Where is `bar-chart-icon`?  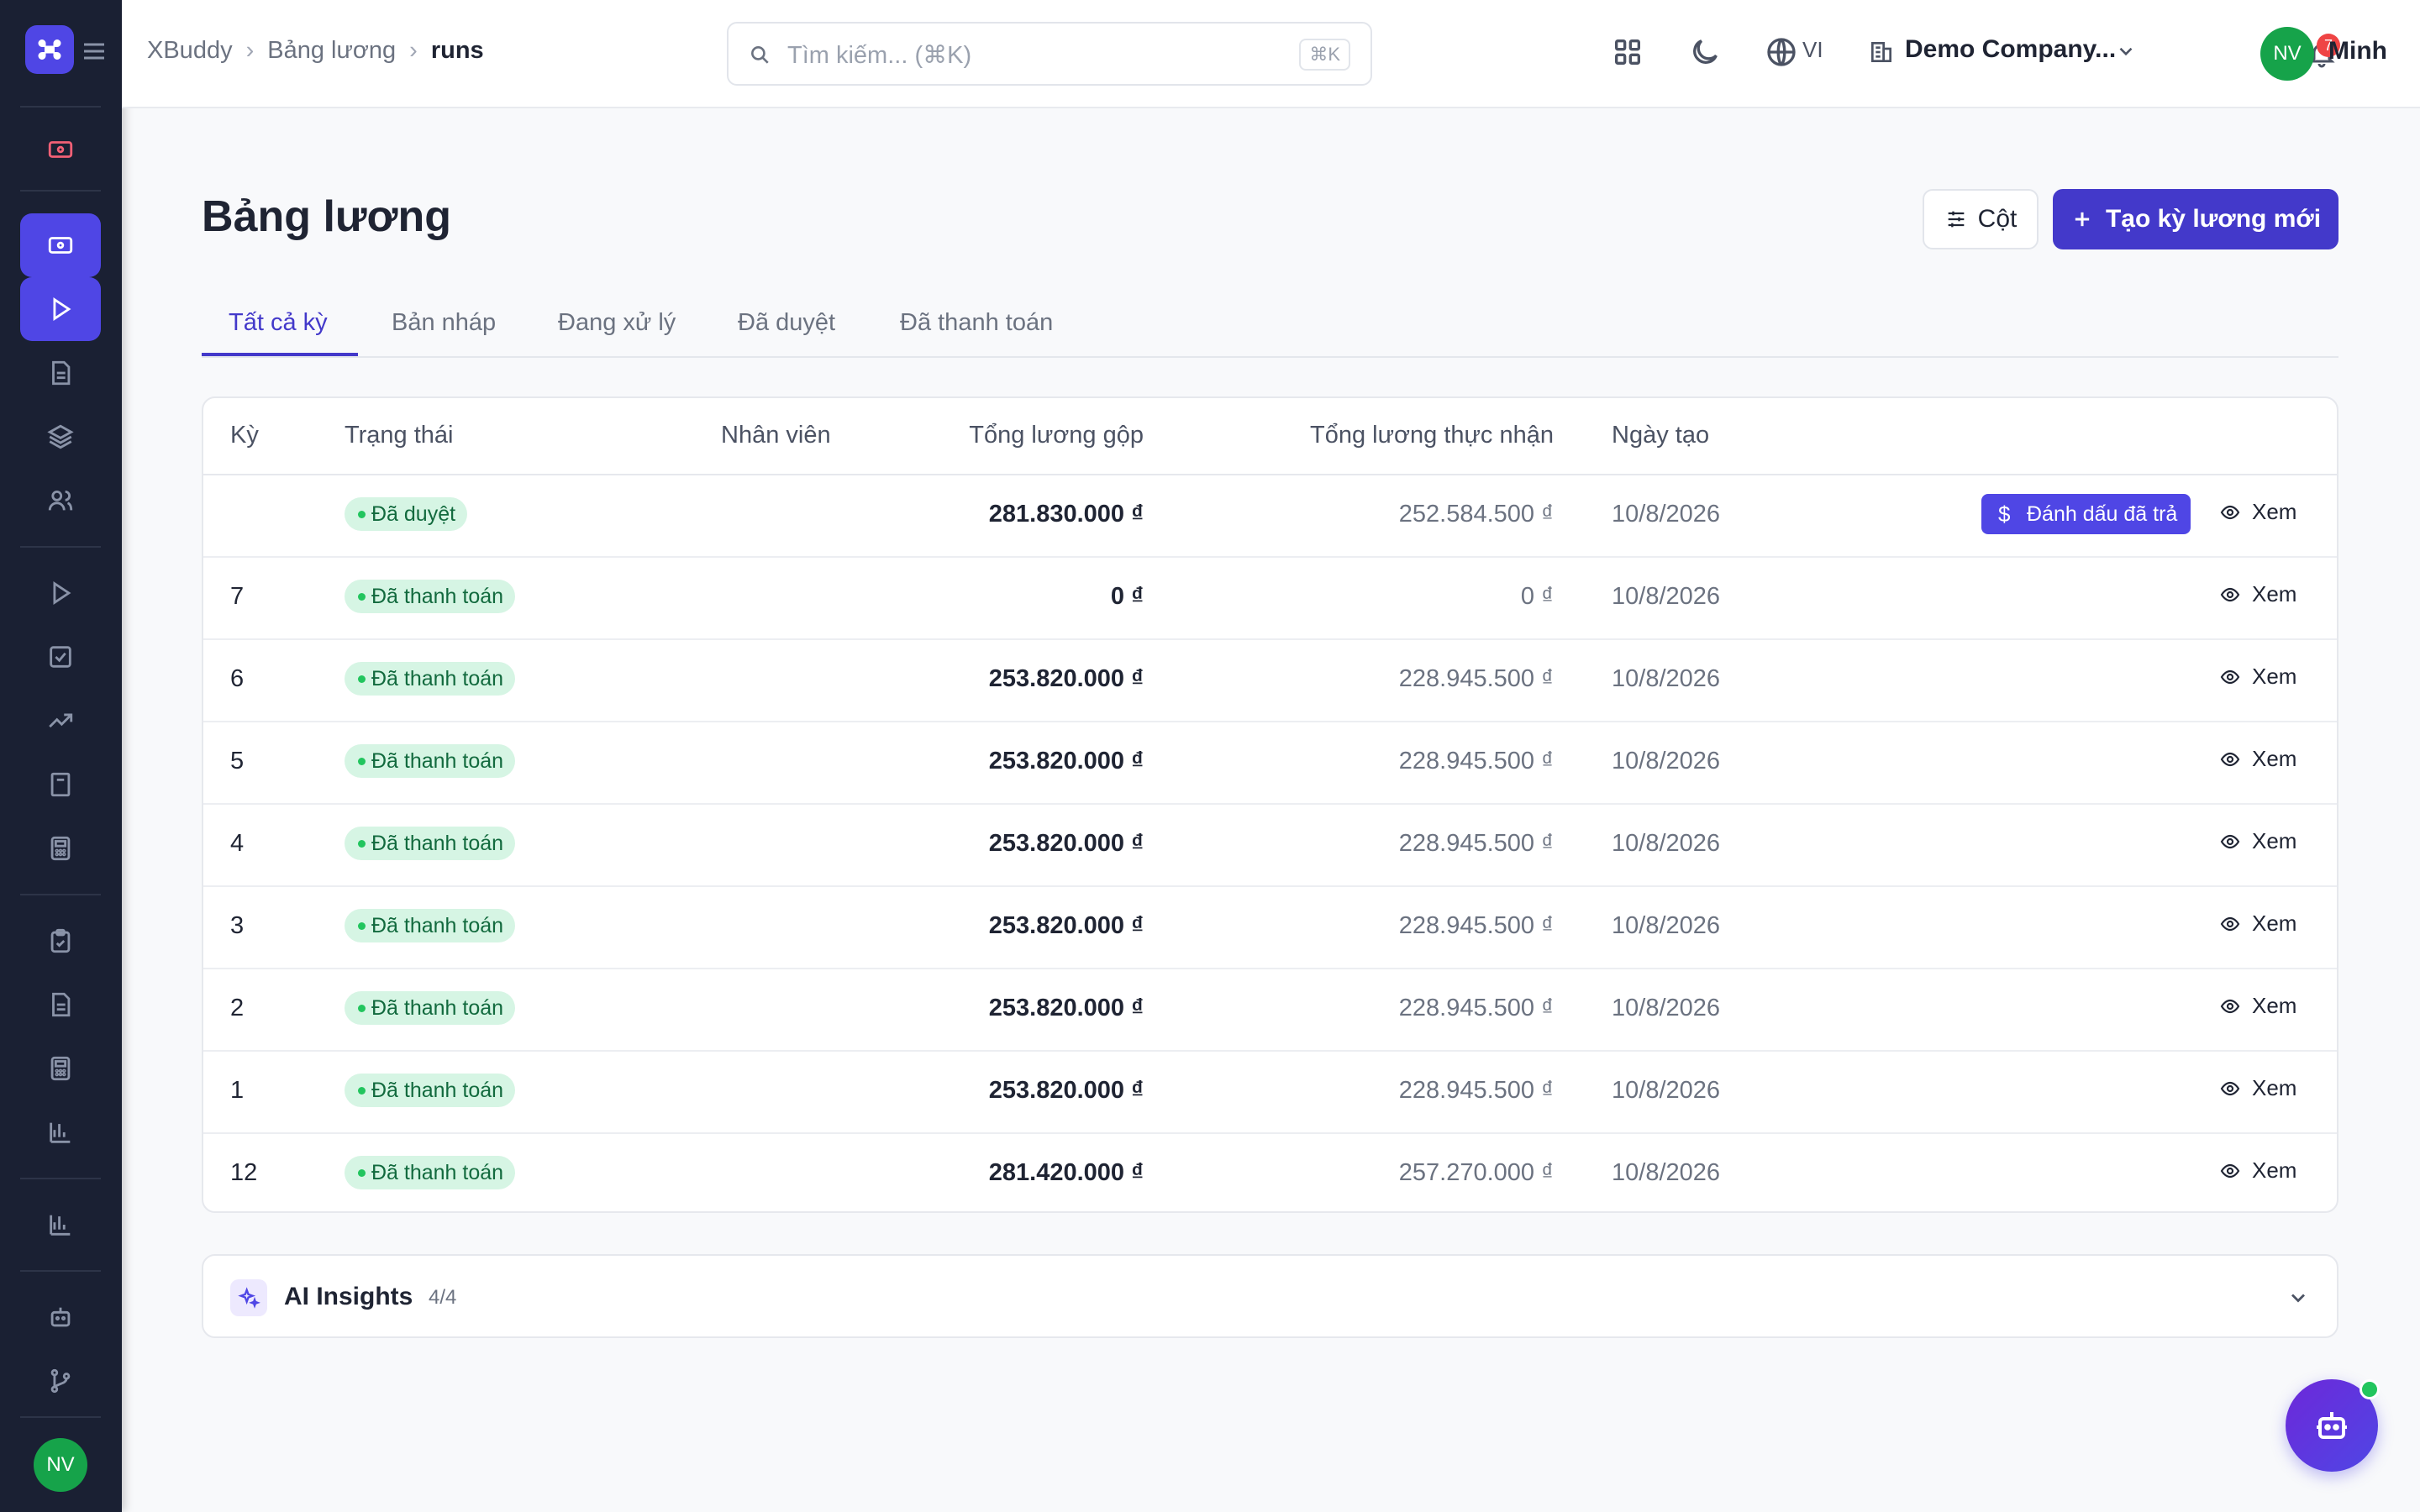
bar-chart-icon is located at coordinates (60, 1132).